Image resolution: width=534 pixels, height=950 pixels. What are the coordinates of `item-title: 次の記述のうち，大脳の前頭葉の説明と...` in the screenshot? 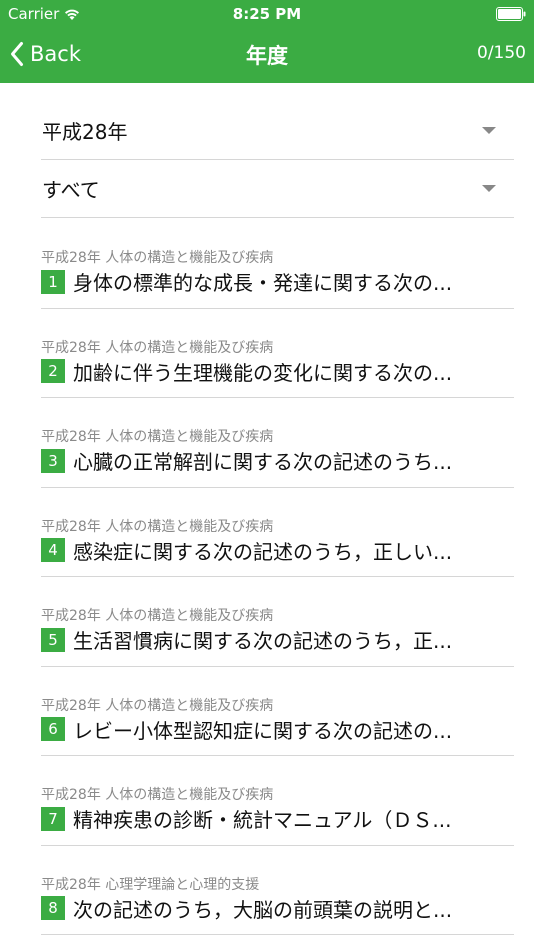 It's located at (263, 909).